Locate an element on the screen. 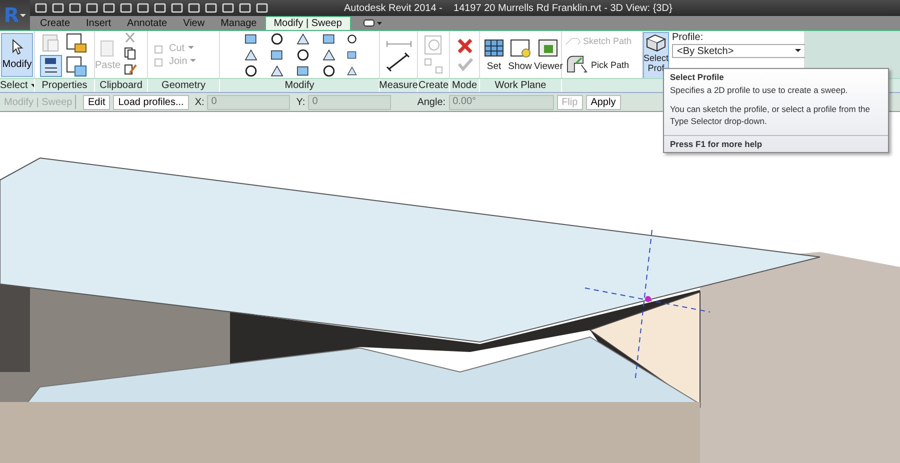 This screenshot has height=463, width=900. ribbon-tab: View is located at coordinates (194, 23).